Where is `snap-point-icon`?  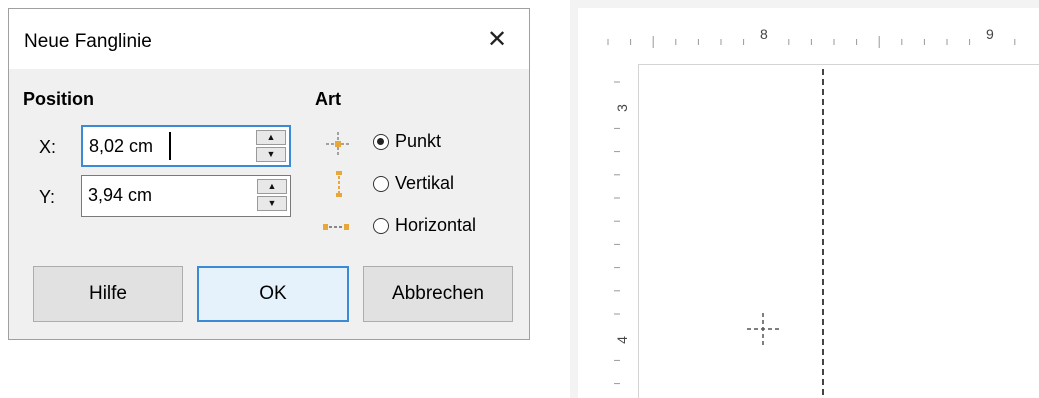
snap-point-icon is located at coordinates (338, 144).